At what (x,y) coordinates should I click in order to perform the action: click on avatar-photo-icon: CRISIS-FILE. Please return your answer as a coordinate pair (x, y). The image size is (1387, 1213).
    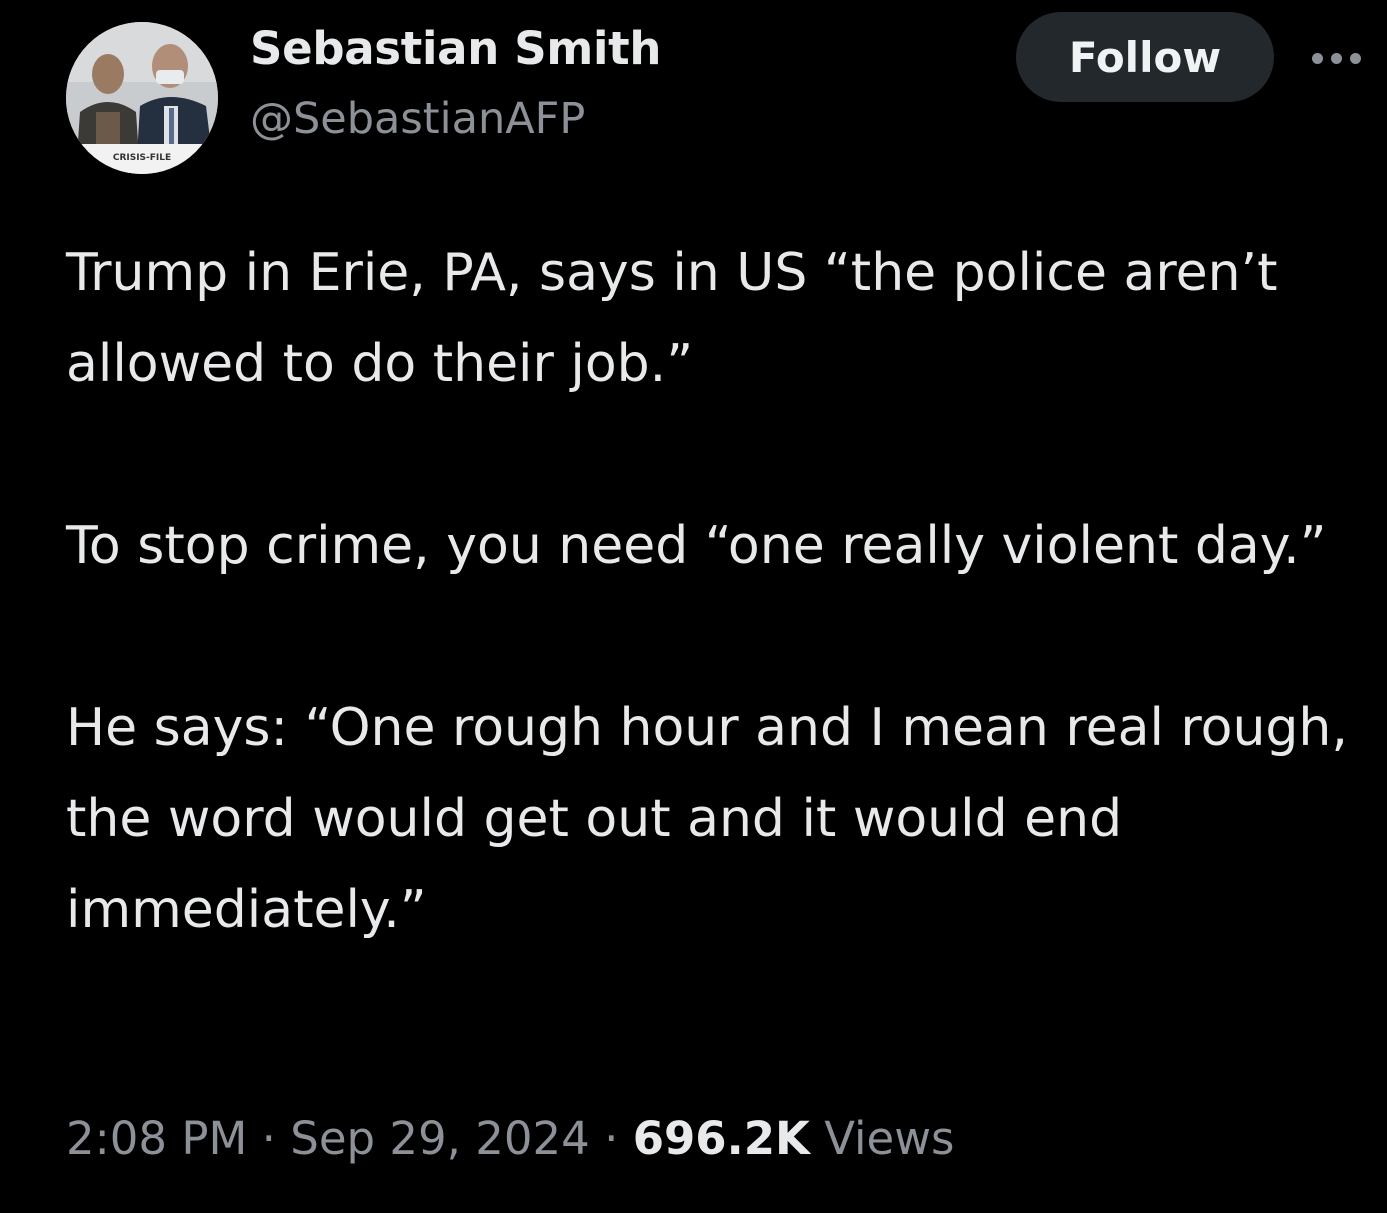
    Looking at the image, I should click on (142, 98).